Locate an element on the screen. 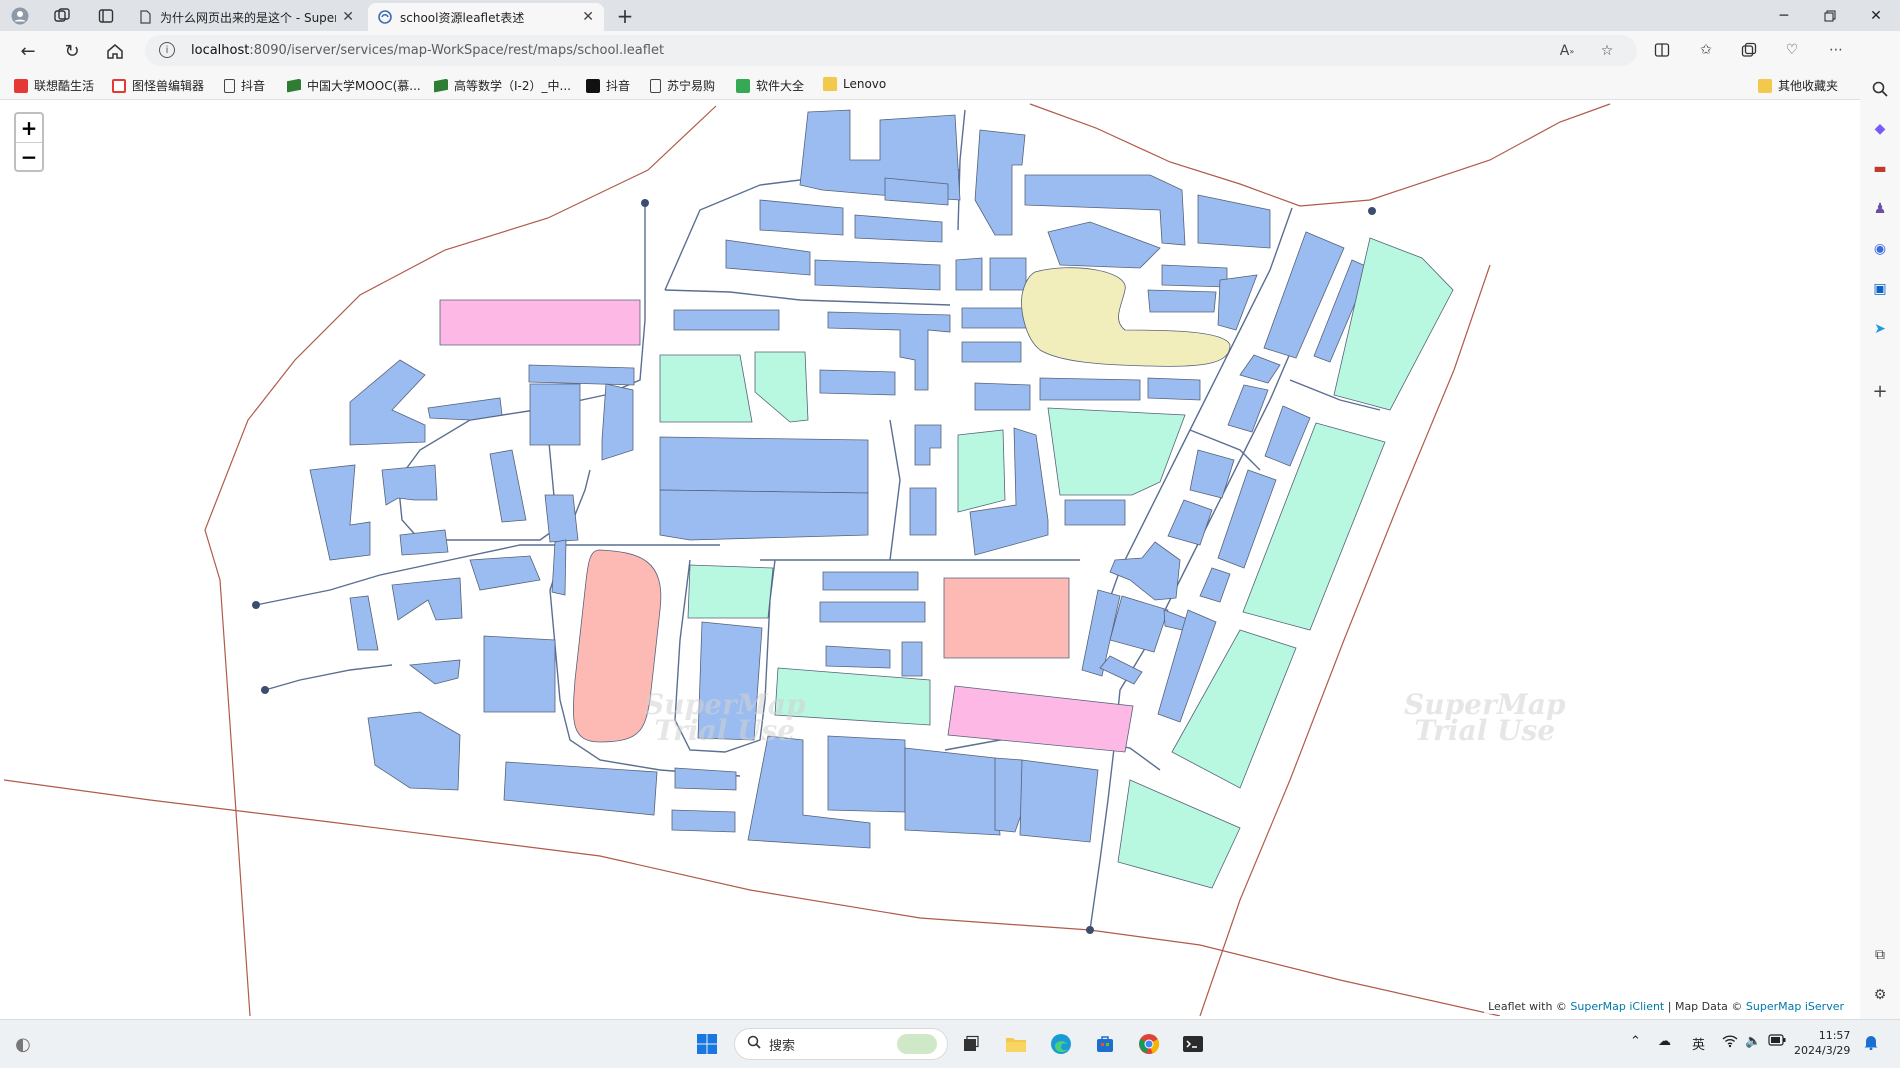 The height and width of the screenshot is (1068, 1900). bookmark-label: 抖音 is located at coordinates (618, 86).